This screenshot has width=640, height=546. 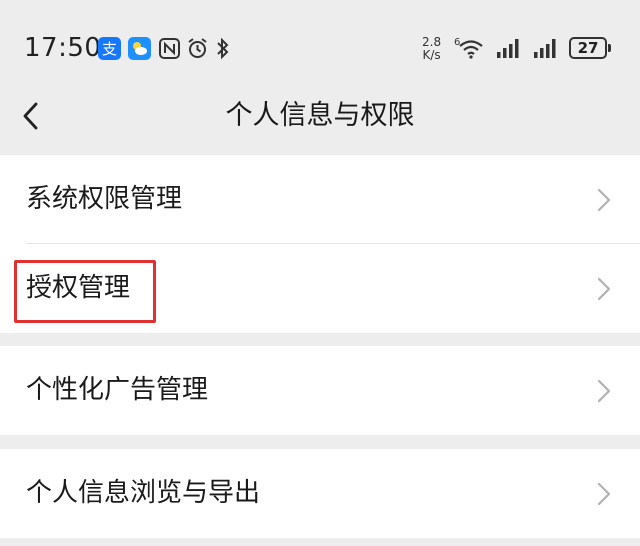 What do you see at coordinates (457, 42) in the screenshot?
I see `svg-text: 6` at bounding box center [457, 42].